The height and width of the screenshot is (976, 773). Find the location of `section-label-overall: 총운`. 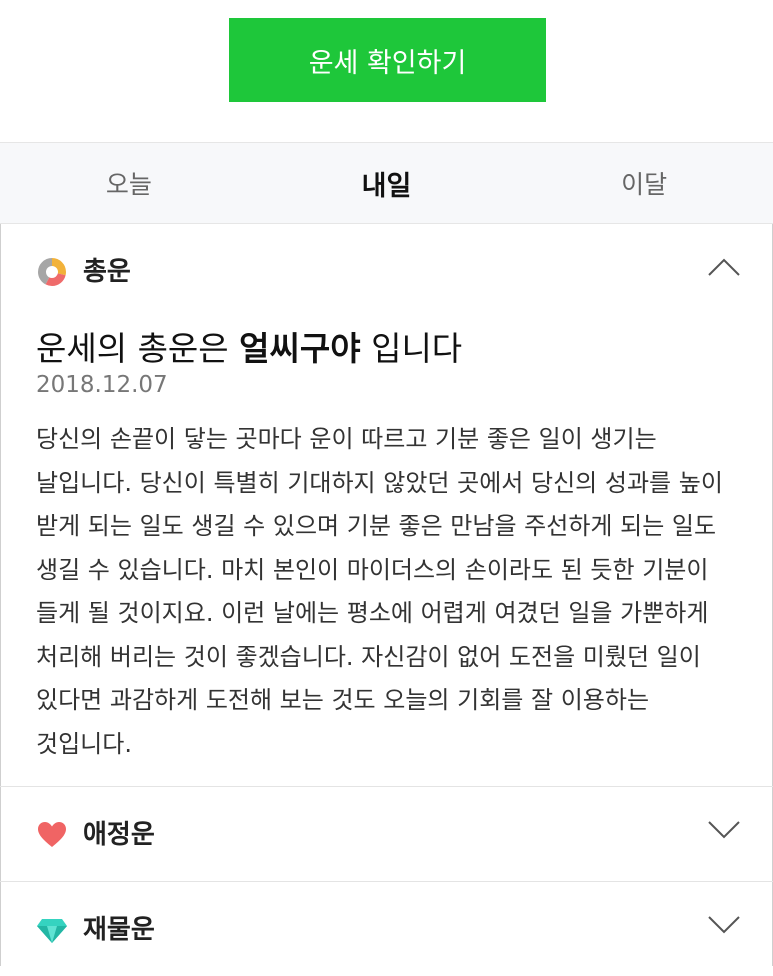

section-label-overall: 총운 is located at coordinates (107, 272).